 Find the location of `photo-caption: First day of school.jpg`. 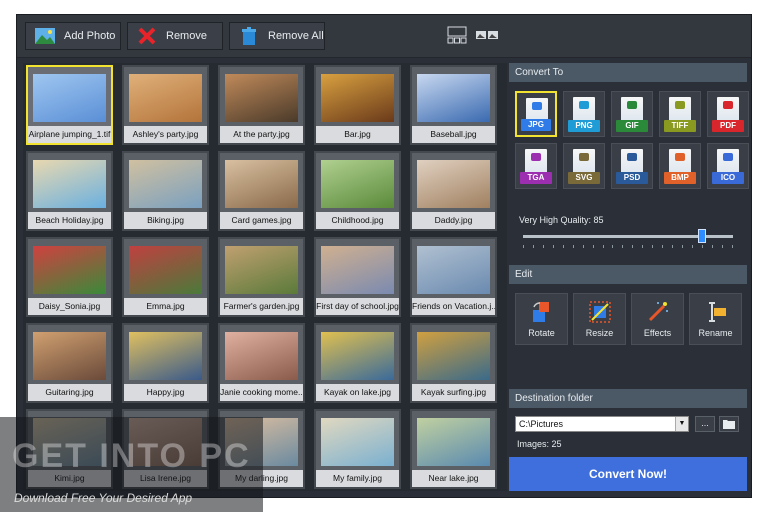

photo-caption: First day of school.jpg is located at coordinates (357, 306).